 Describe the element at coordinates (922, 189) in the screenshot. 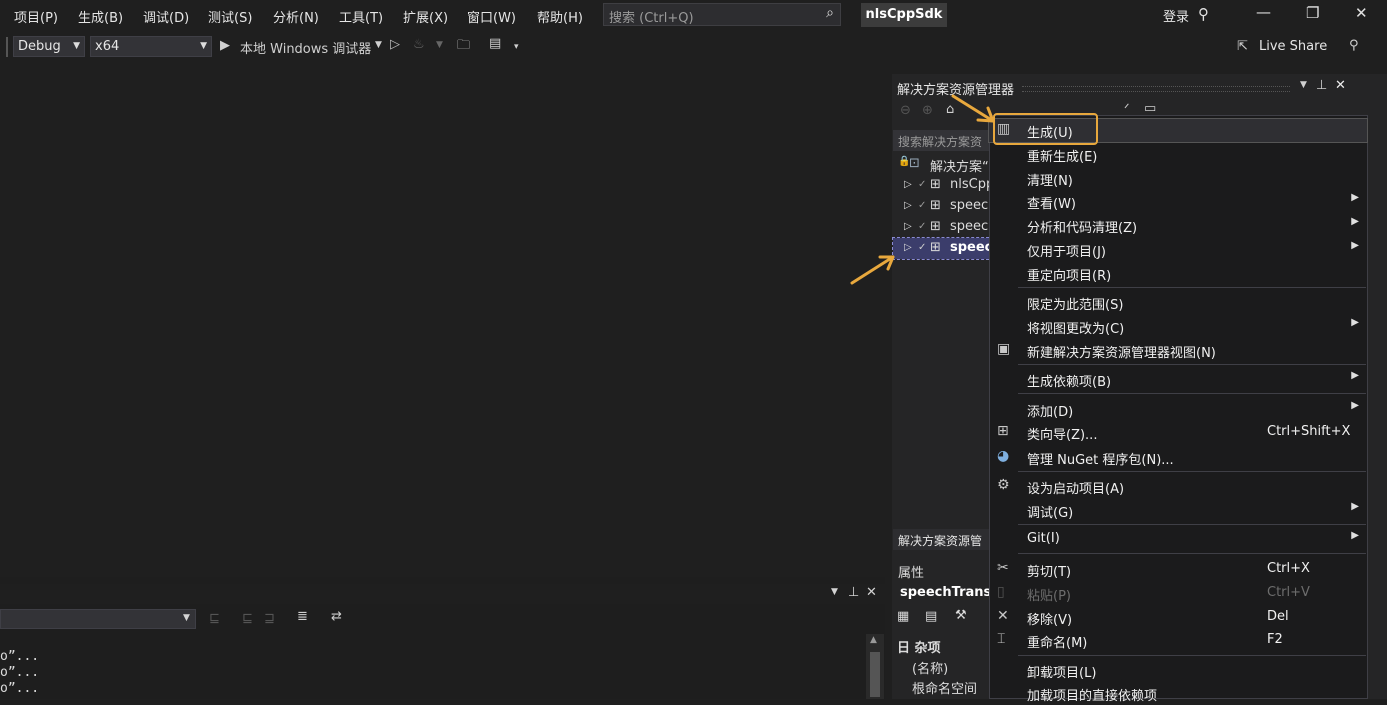

I see `annotation-arrows` at that location.